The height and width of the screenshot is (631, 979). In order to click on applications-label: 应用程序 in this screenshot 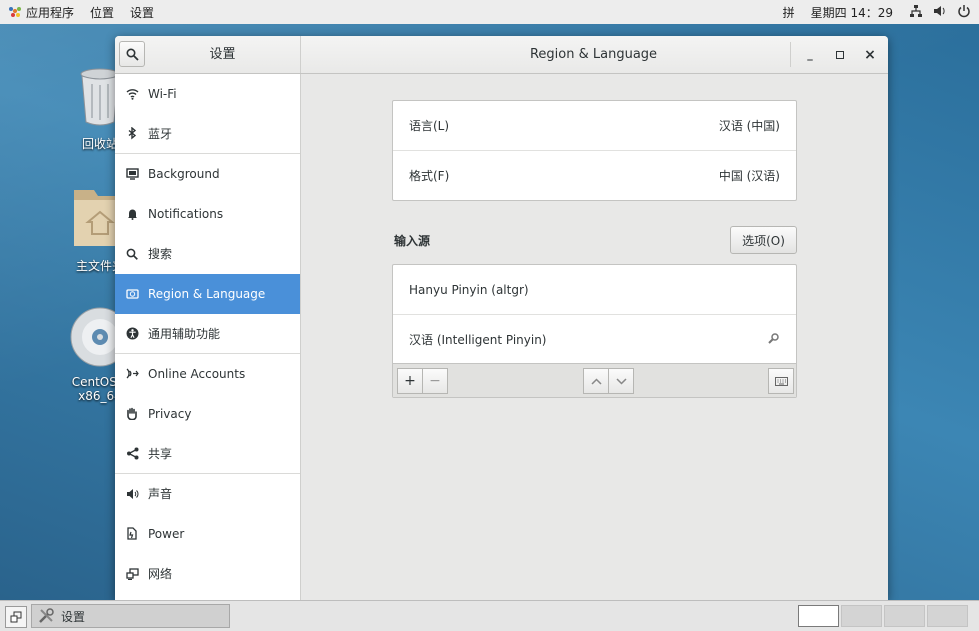, I will do `click(50, 12)`.